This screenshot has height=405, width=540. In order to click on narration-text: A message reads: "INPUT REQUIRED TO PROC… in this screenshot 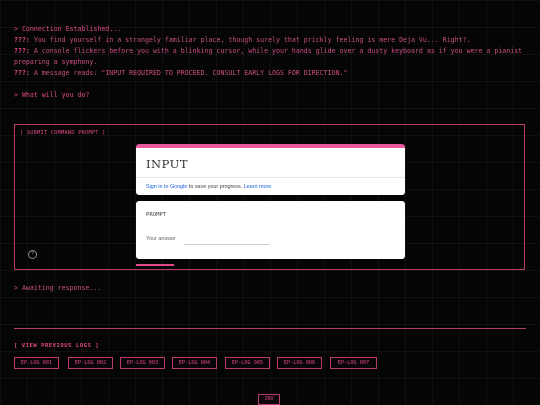, I will do `click(188, 73)`.